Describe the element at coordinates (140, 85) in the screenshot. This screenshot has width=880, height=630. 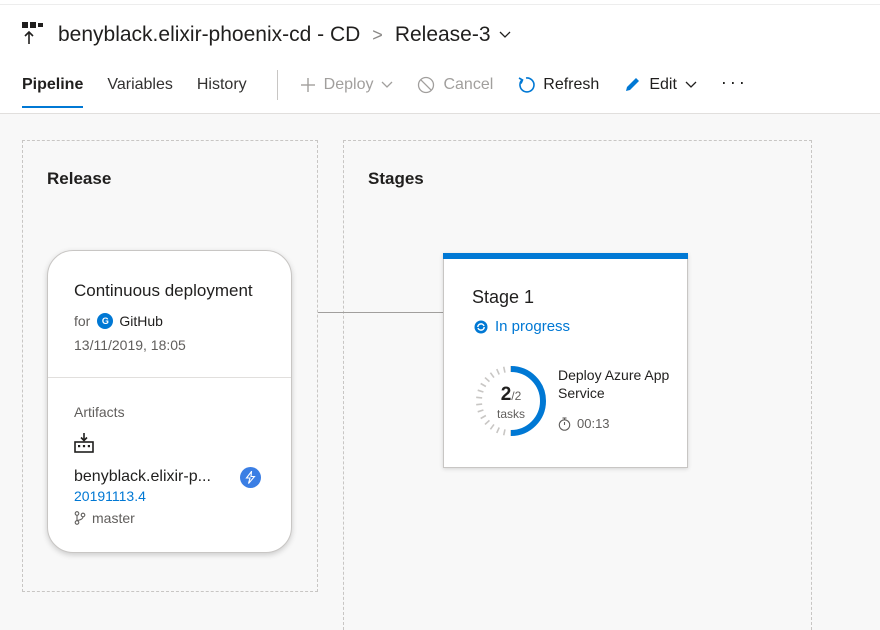
I see `tab-variables: Variables` at that location.